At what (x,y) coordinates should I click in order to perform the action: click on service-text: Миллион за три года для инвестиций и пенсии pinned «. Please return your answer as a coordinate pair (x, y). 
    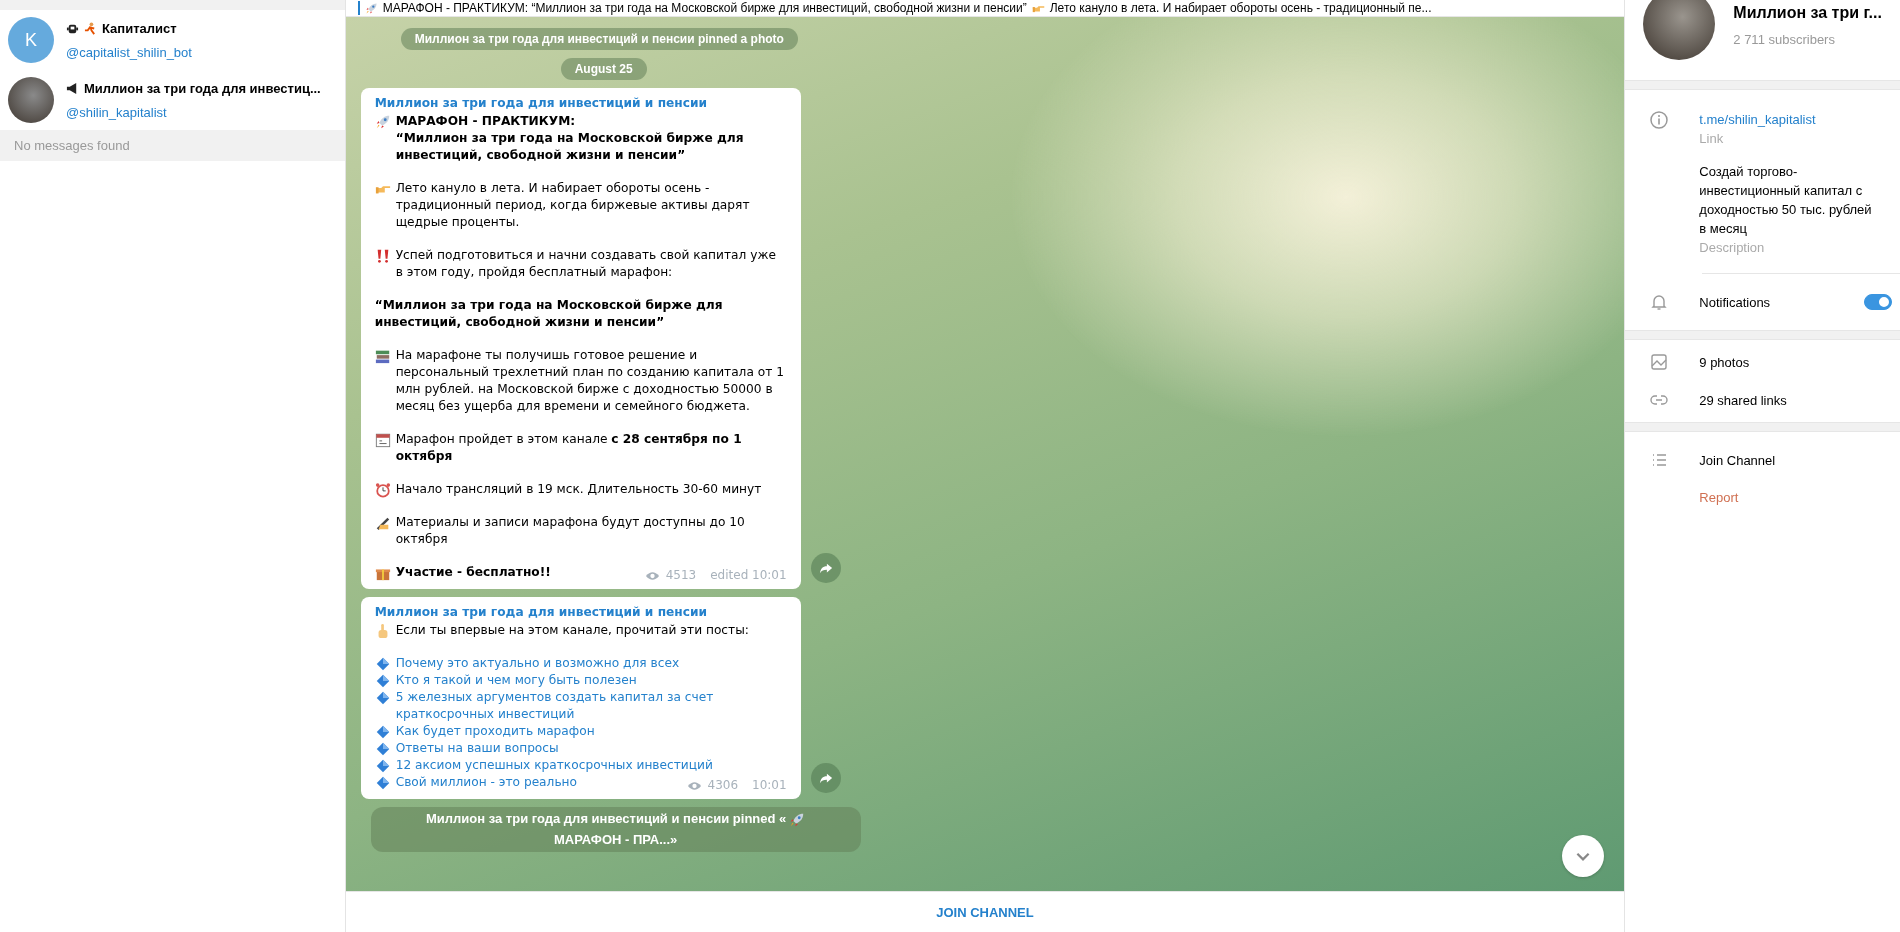
    Looking at the image, I should click on (606, 819).